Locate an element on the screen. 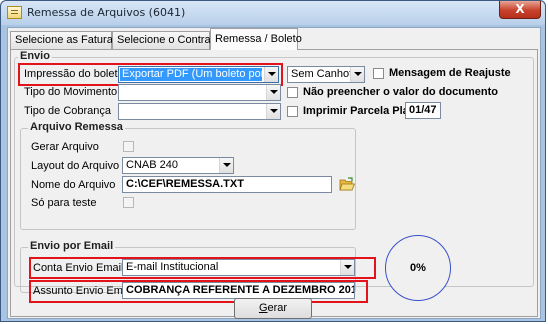 The image size is (548, 324). canhoto-value: Sem Canhoto is located at coordinates (325, 74).